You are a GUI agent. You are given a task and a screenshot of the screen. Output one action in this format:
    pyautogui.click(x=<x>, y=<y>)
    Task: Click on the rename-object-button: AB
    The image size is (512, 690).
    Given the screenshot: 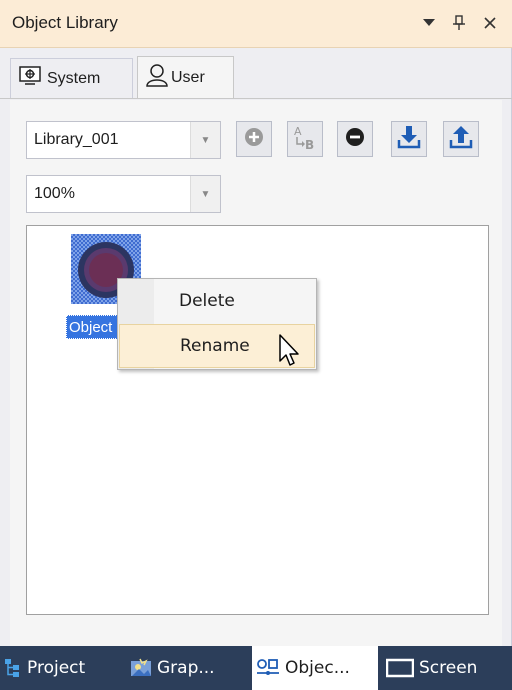 What is the action you would take?
    pyautogui.click(x=305, y=139)
    